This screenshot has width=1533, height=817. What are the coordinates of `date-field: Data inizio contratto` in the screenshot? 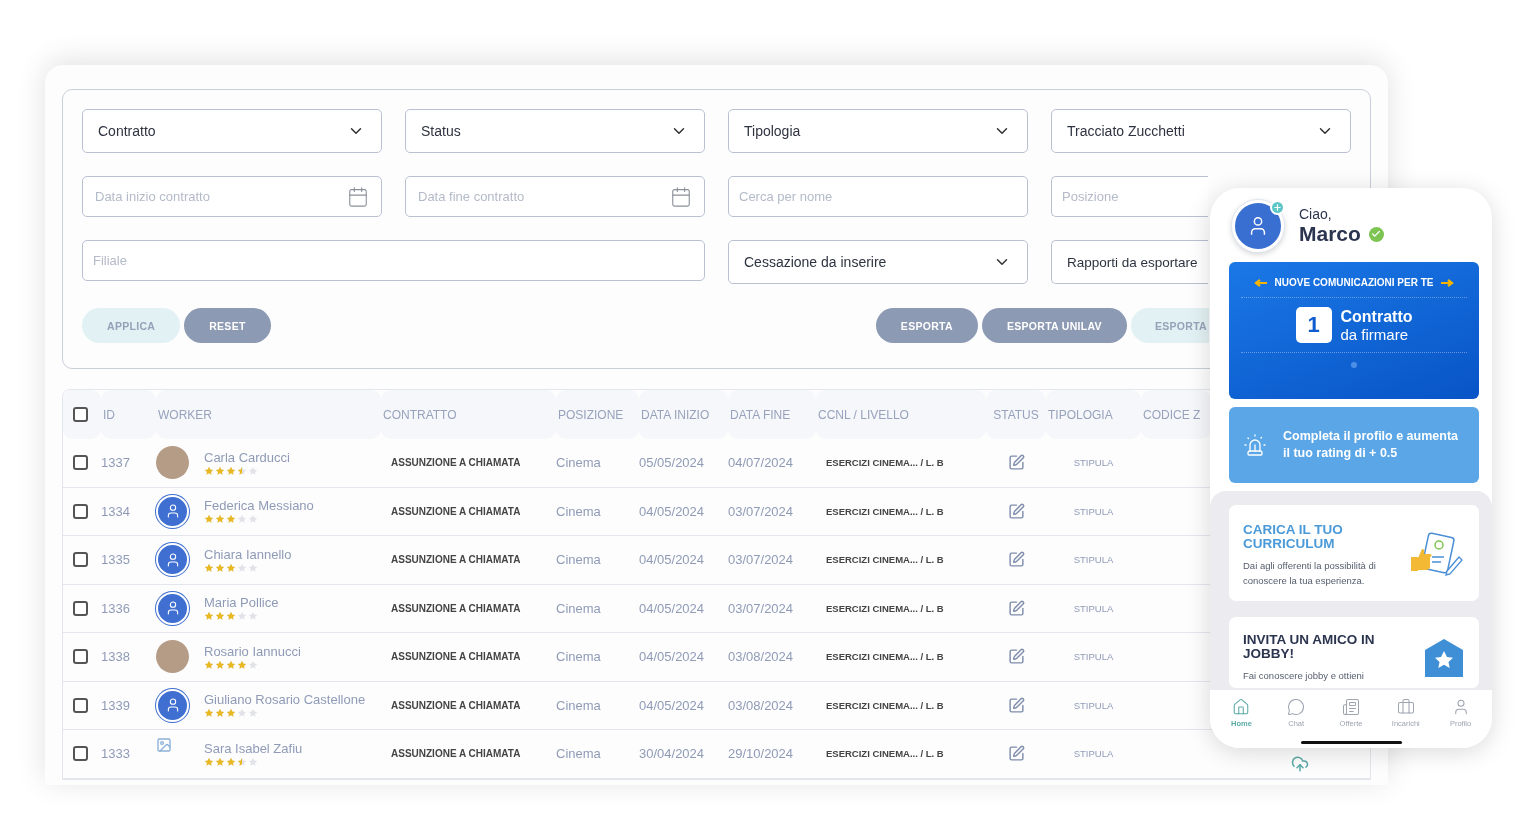 It's located at (232, 196).